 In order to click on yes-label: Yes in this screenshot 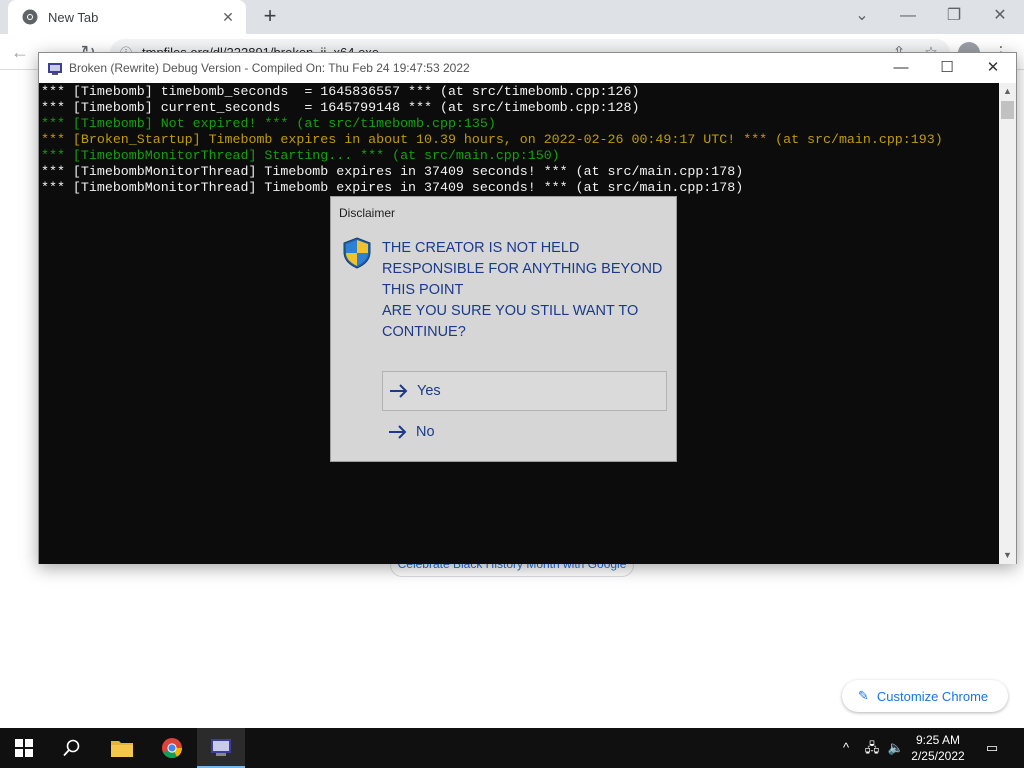, I will do `click(429, 391)`.